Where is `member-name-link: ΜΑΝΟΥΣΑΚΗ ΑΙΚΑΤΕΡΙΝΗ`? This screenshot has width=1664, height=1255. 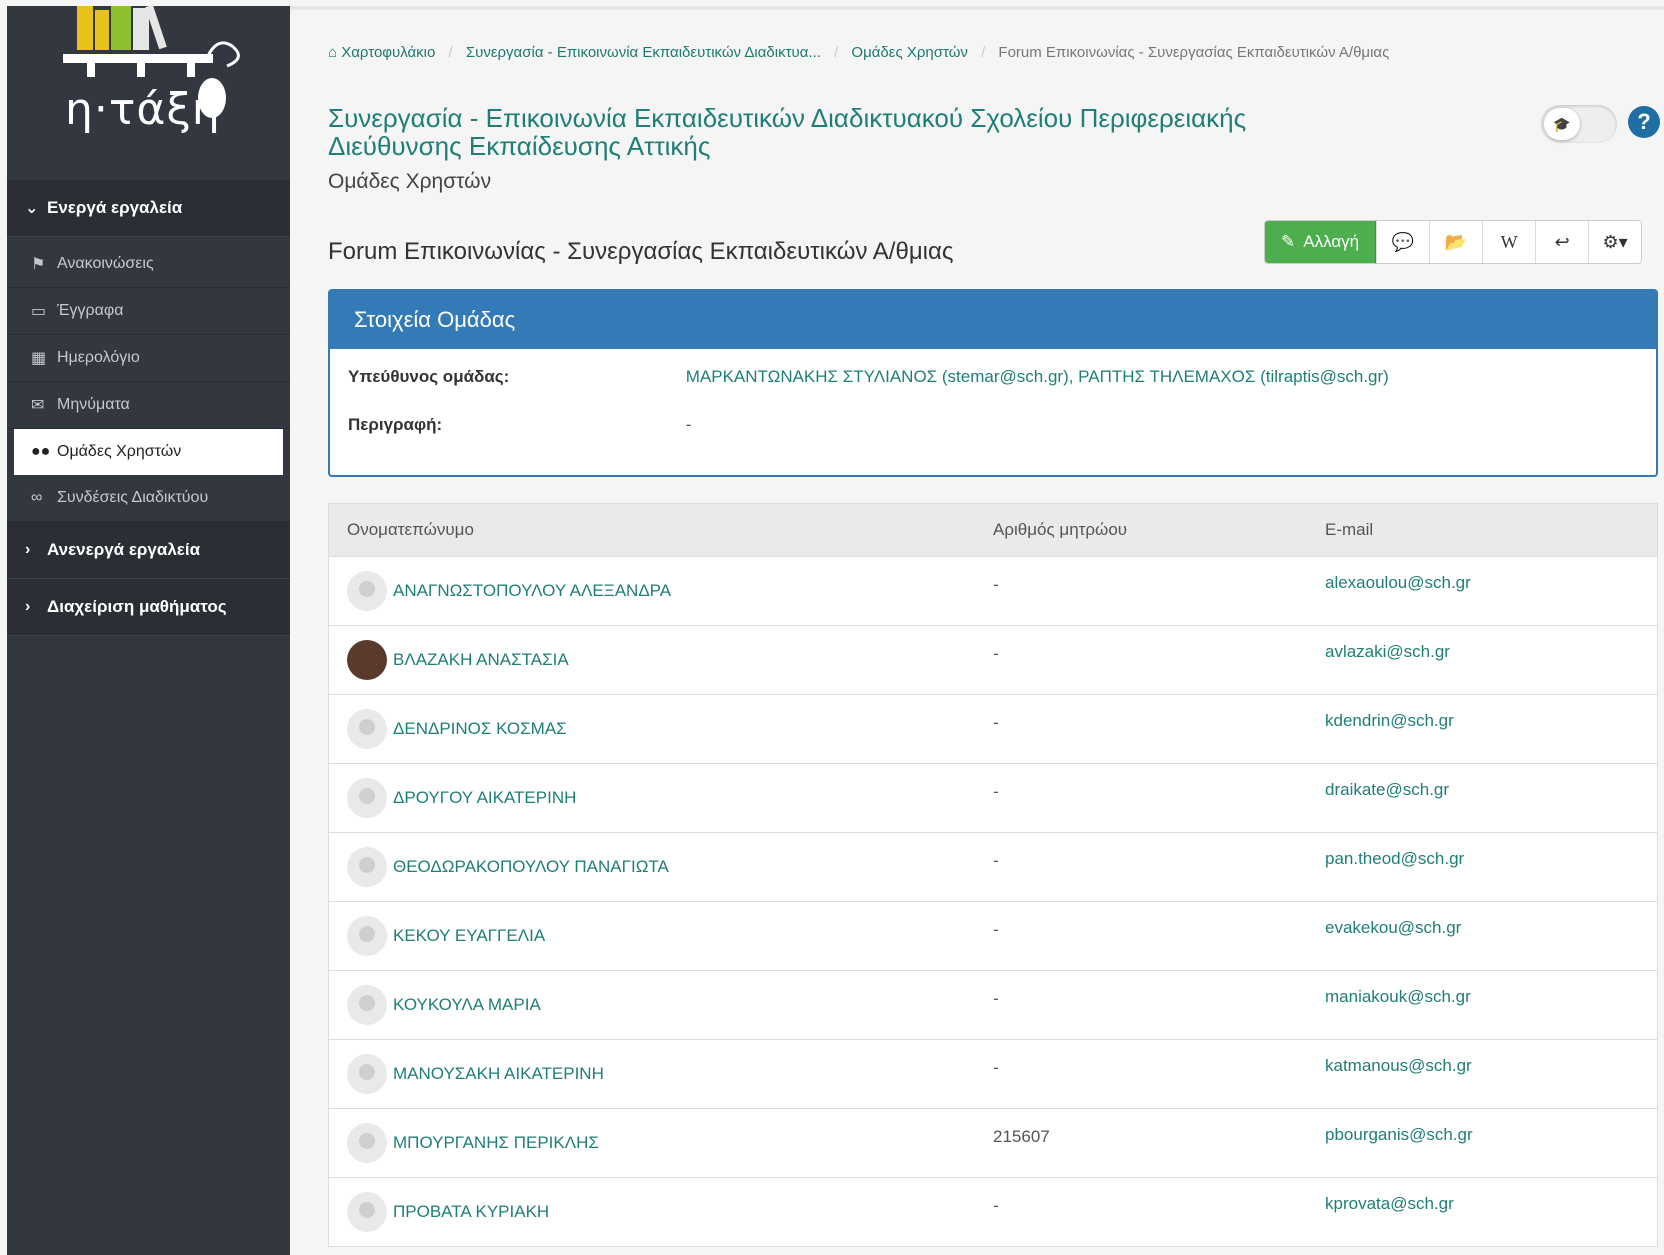 member-name-link: ΜΑΝΟΥΣΑΚΗ ΑΙΚΑΤΕΡΙΝΗ is located at coordinates (498, 1074).